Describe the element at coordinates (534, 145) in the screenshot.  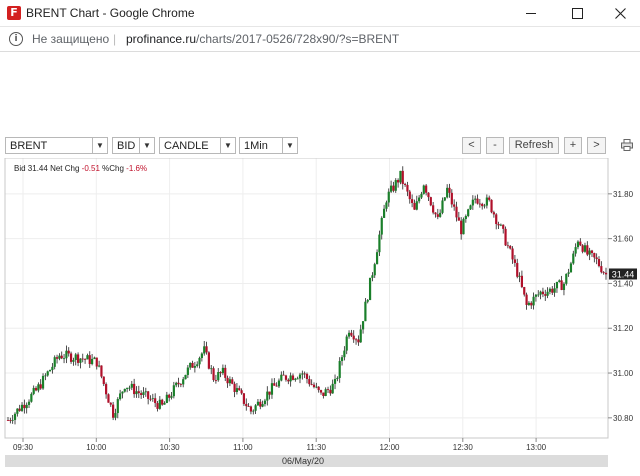
I see `refresh-button: Refresh` at that location.